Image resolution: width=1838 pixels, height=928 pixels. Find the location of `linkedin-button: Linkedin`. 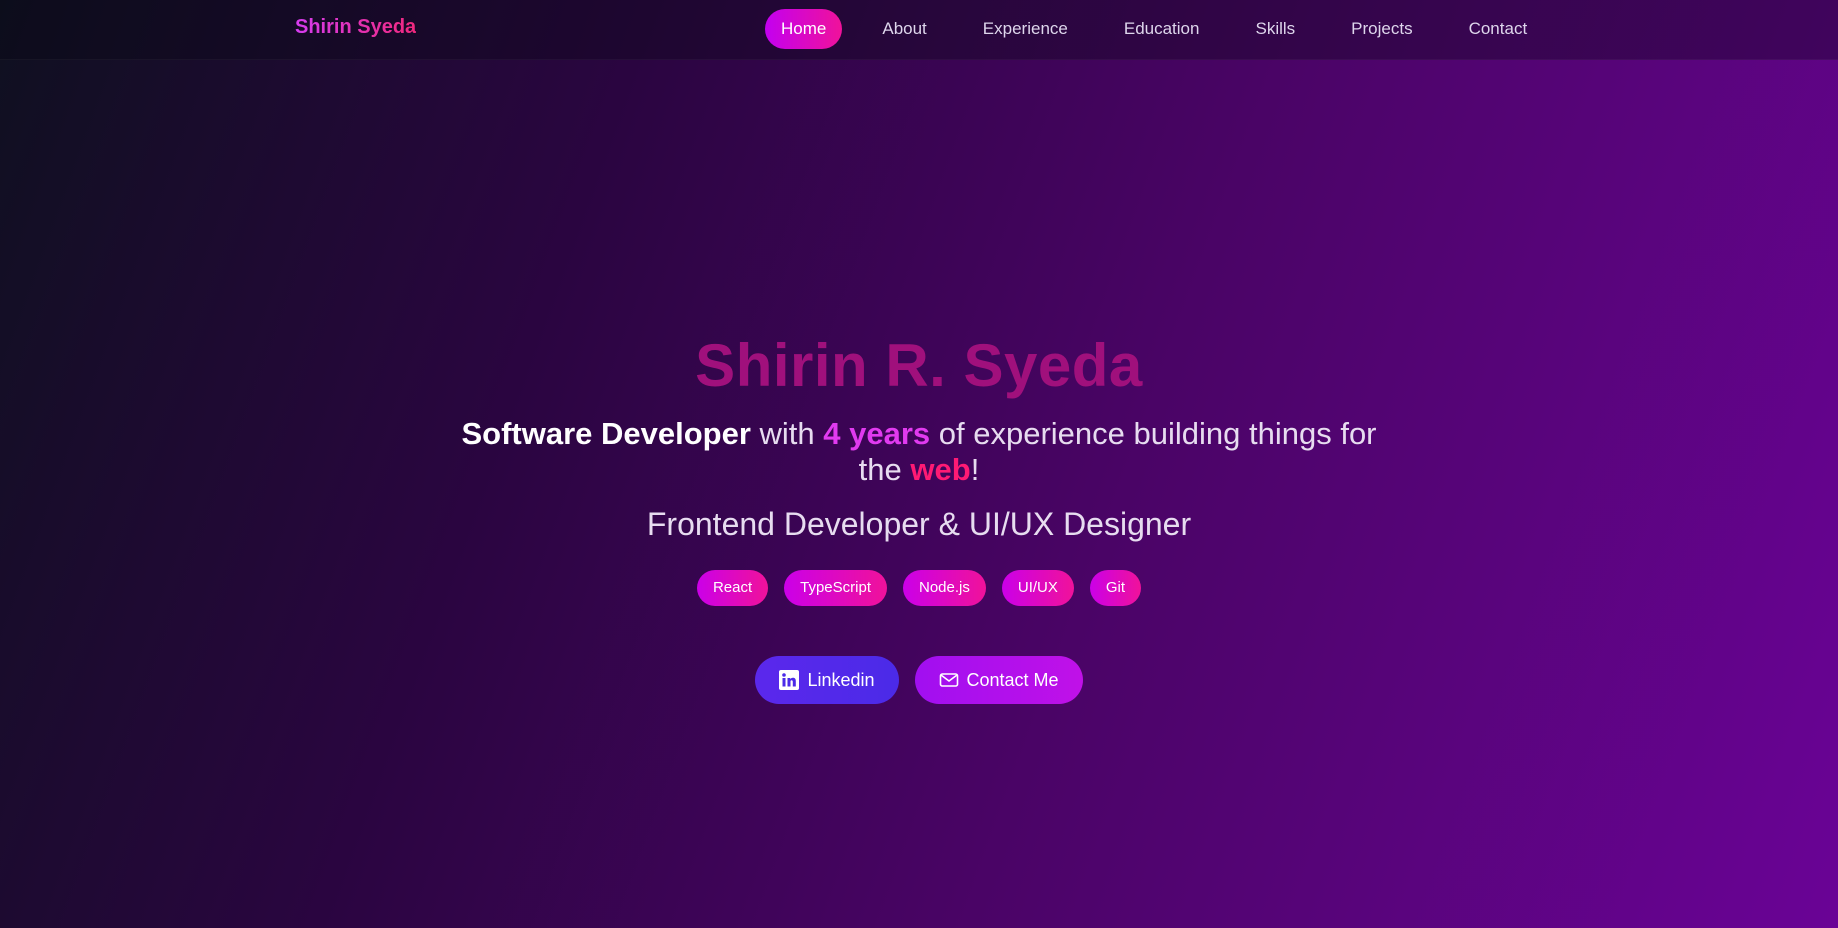

linkedin-button: Linkedin is located at coordinates (827, 680).